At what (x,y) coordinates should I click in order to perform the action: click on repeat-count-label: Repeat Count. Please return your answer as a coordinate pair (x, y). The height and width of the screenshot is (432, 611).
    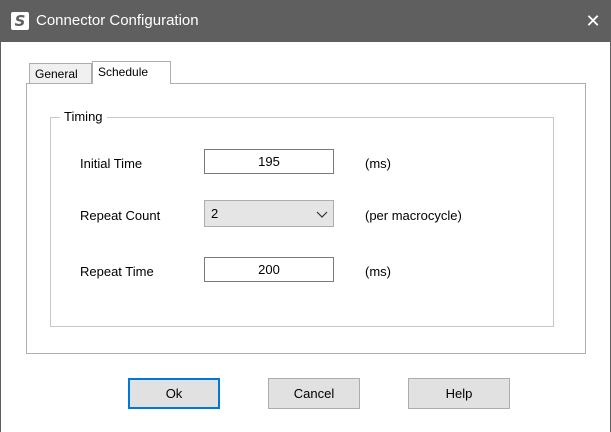
    Looking at the image, I should click on (120, 215).